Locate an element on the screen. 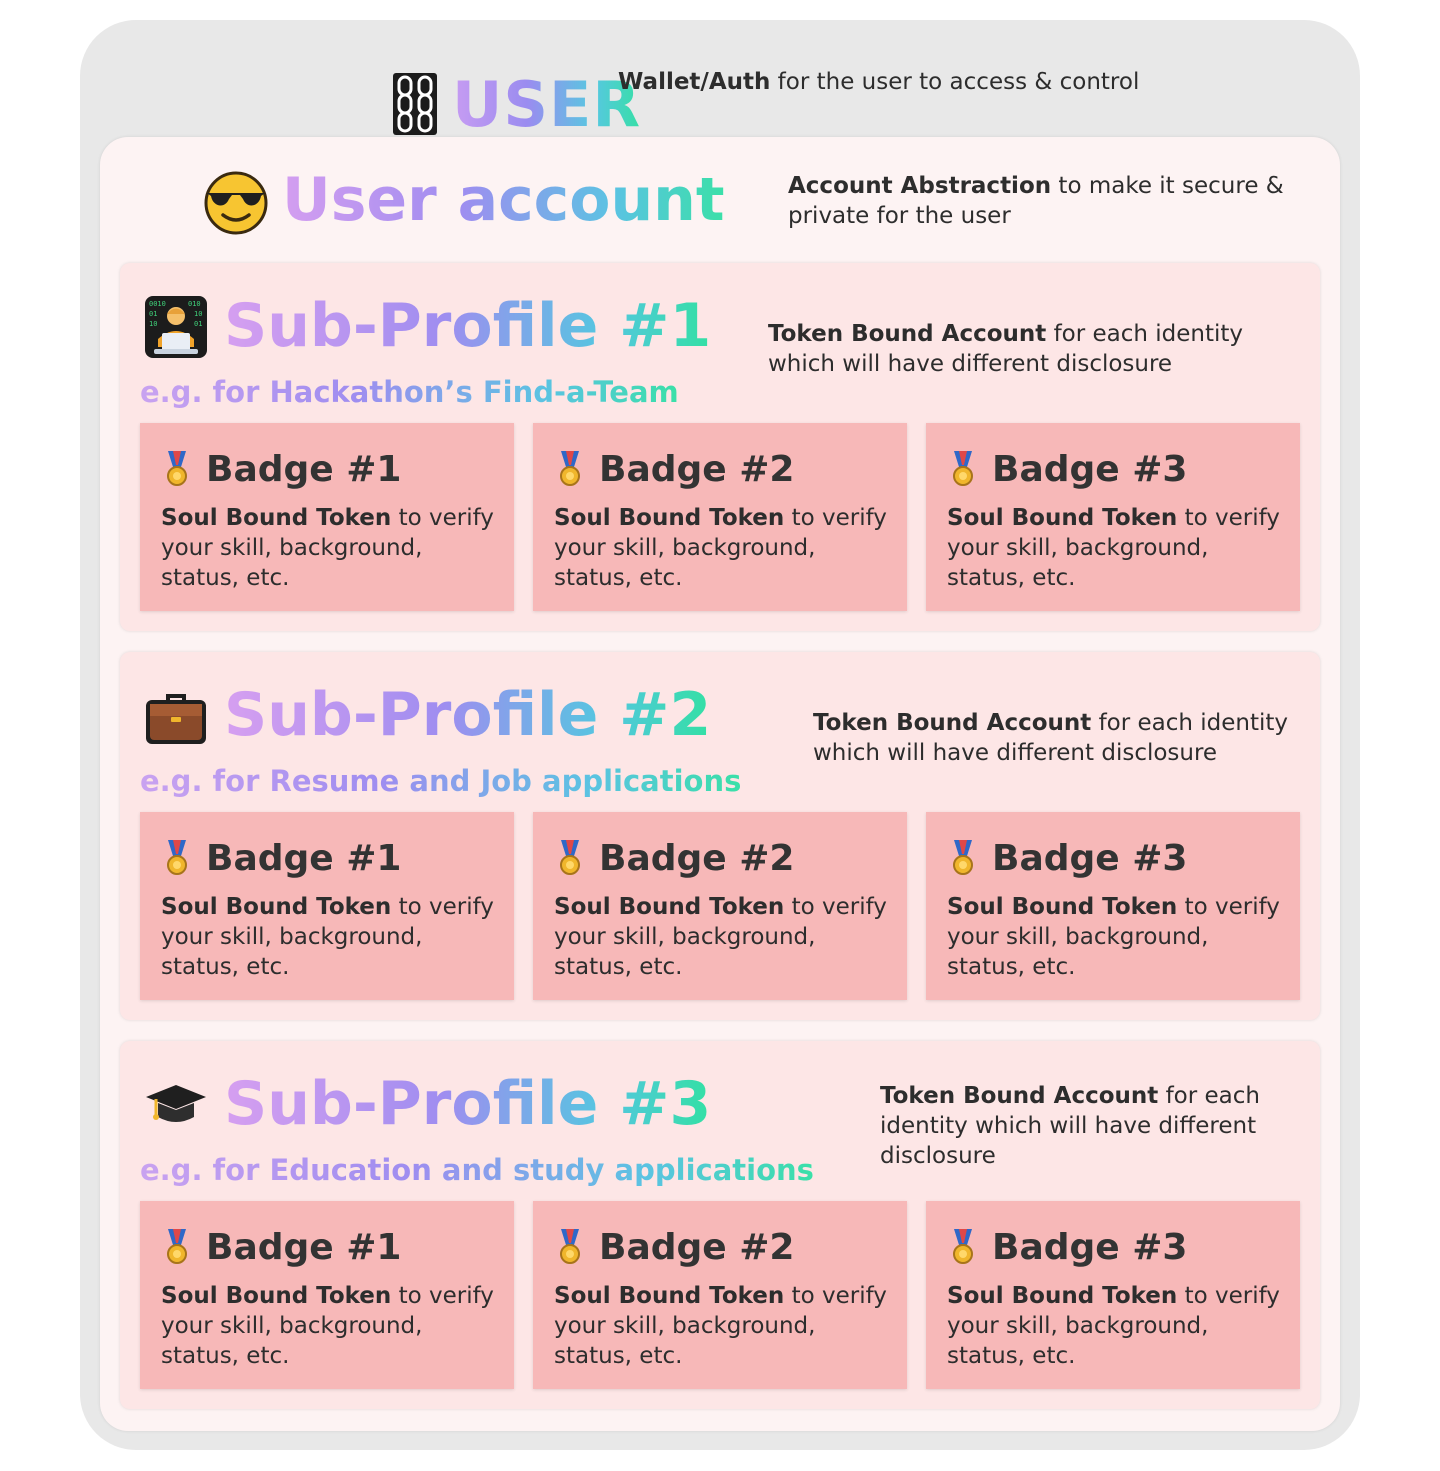  sunglasses-face-icon is located at coordinates (236, 203).